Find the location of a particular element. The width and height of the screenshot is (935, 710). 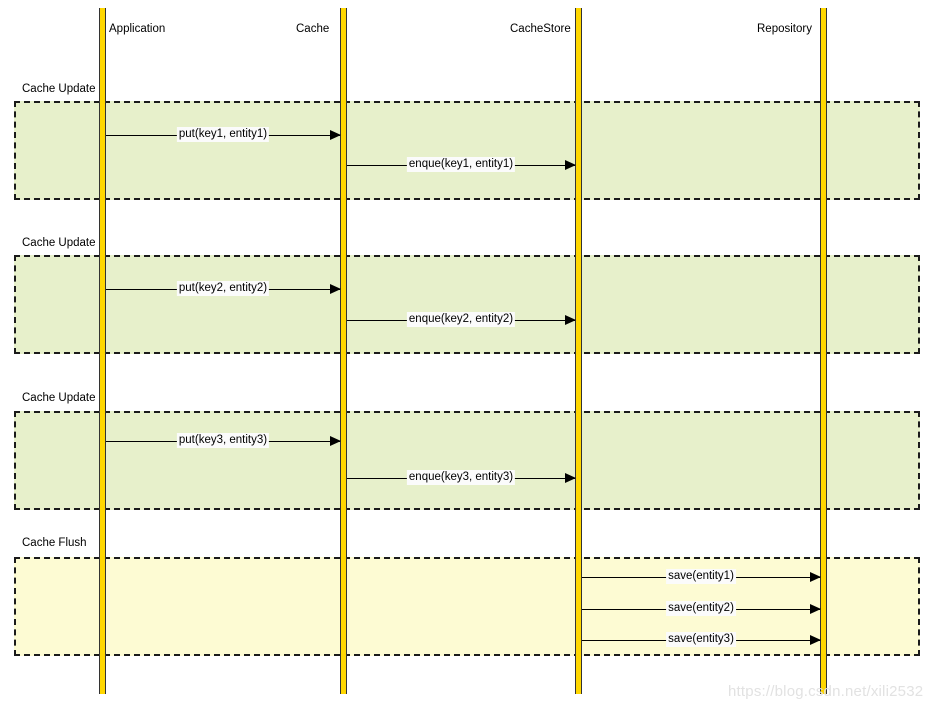

fragment-cache-flush is located at coordinates (467, 606).